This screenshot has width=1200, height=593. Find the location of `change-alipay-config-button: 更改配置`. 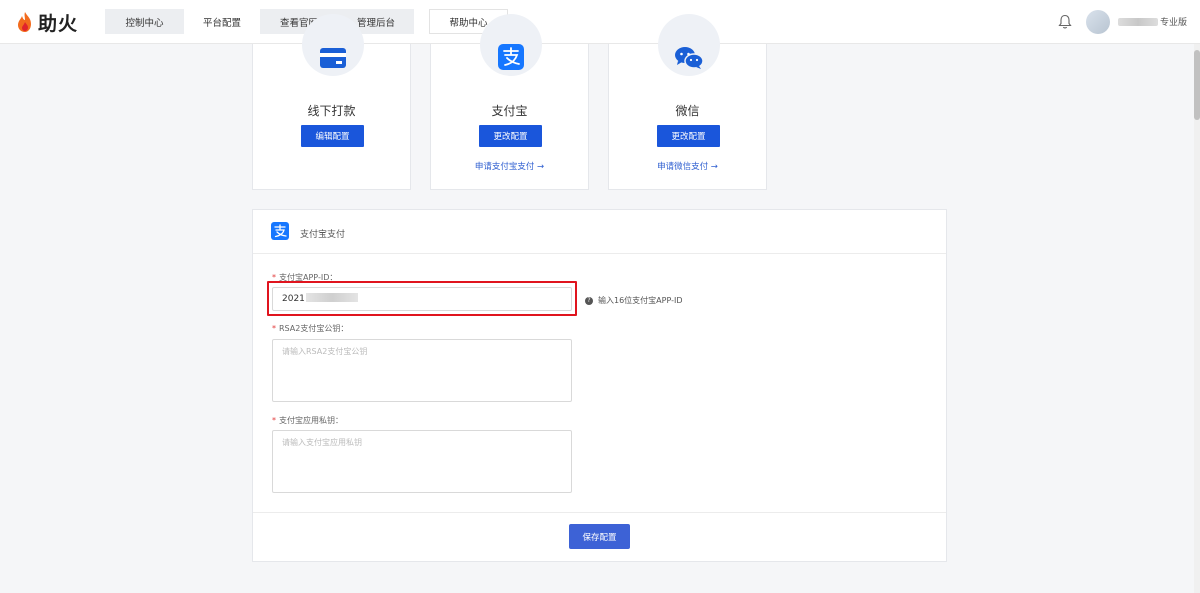

change-alipay-config-button: 更改配置 is located at coordinates (510, 136).